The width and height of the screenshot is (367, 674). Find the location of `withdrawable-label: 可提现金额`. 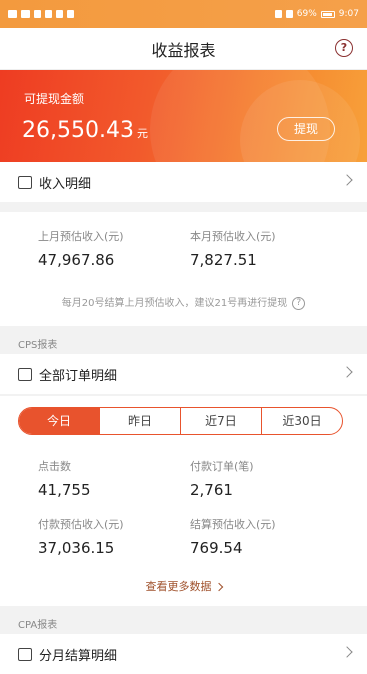

withdrawable-label: 可提现金额 is located at coordinates (54, 99).